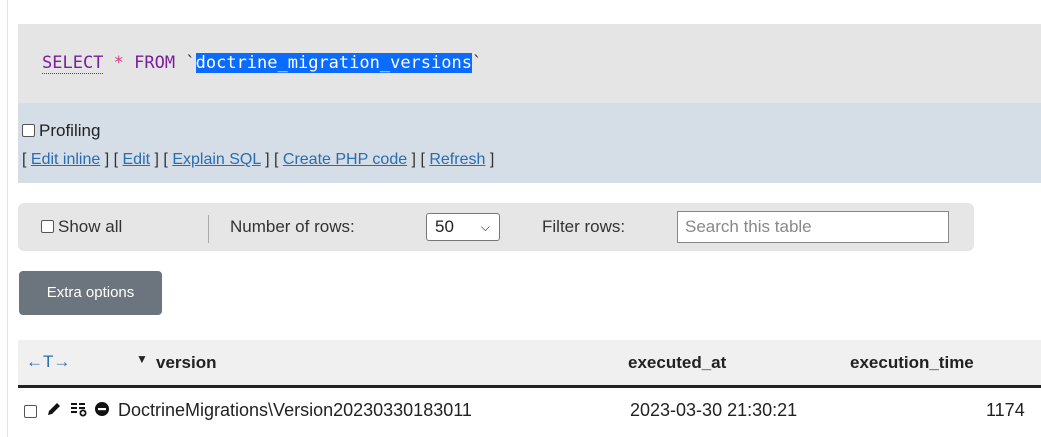  I want to click on create-php-code-link: Create PHP code, so click(345, 159).